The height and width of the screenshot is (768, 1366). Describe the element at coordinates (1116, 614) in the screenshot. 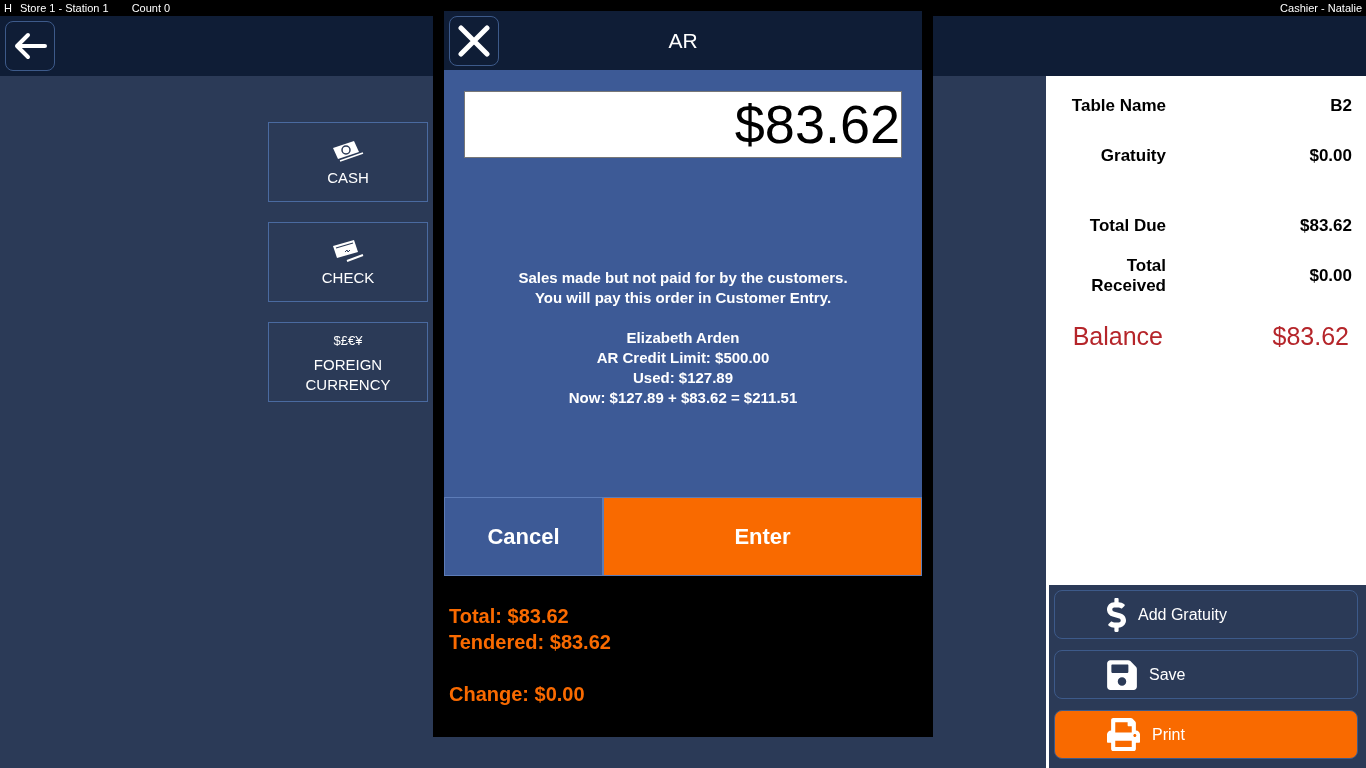

I see `dollar-icon` at that location.